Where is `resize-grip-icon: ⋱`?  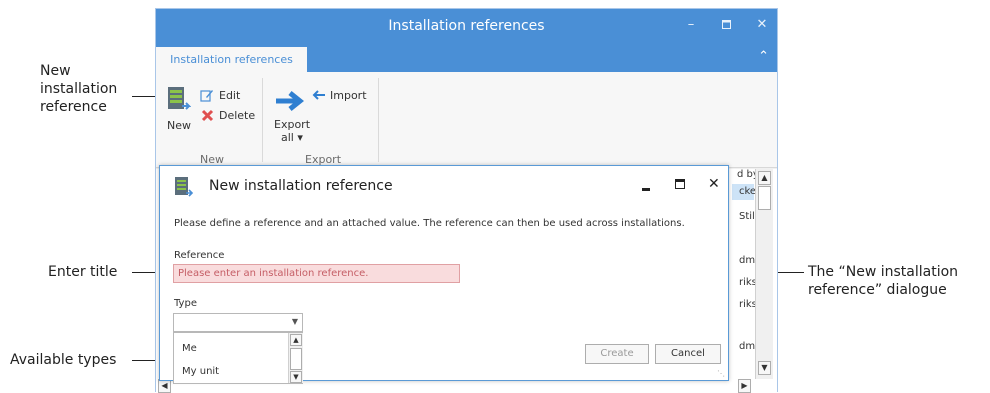 resize-grip-icon: ⋱ is located at coordinates (721, 373).